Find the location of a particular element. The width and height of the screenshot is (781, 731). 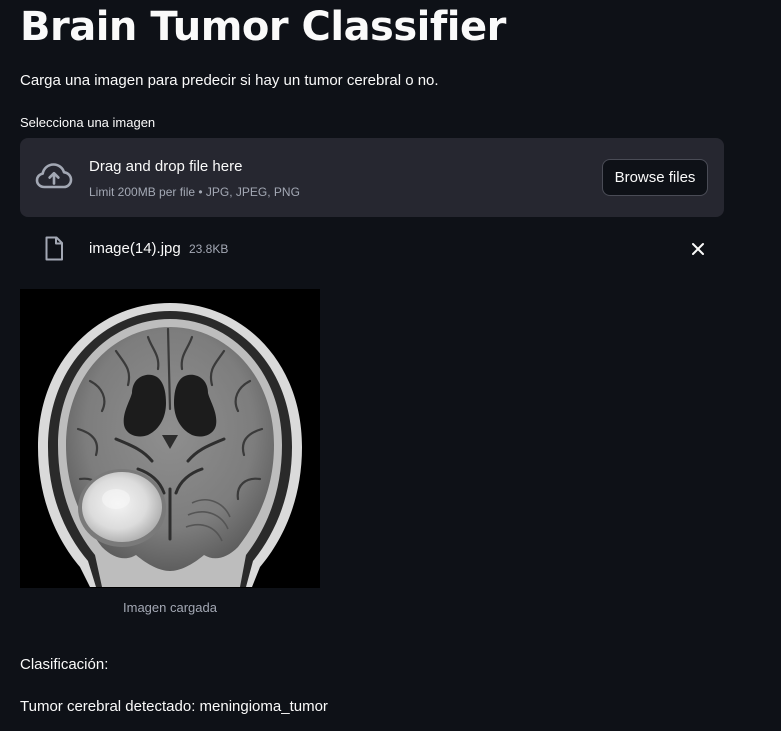

close-icon is located at coordinates (698, 249).